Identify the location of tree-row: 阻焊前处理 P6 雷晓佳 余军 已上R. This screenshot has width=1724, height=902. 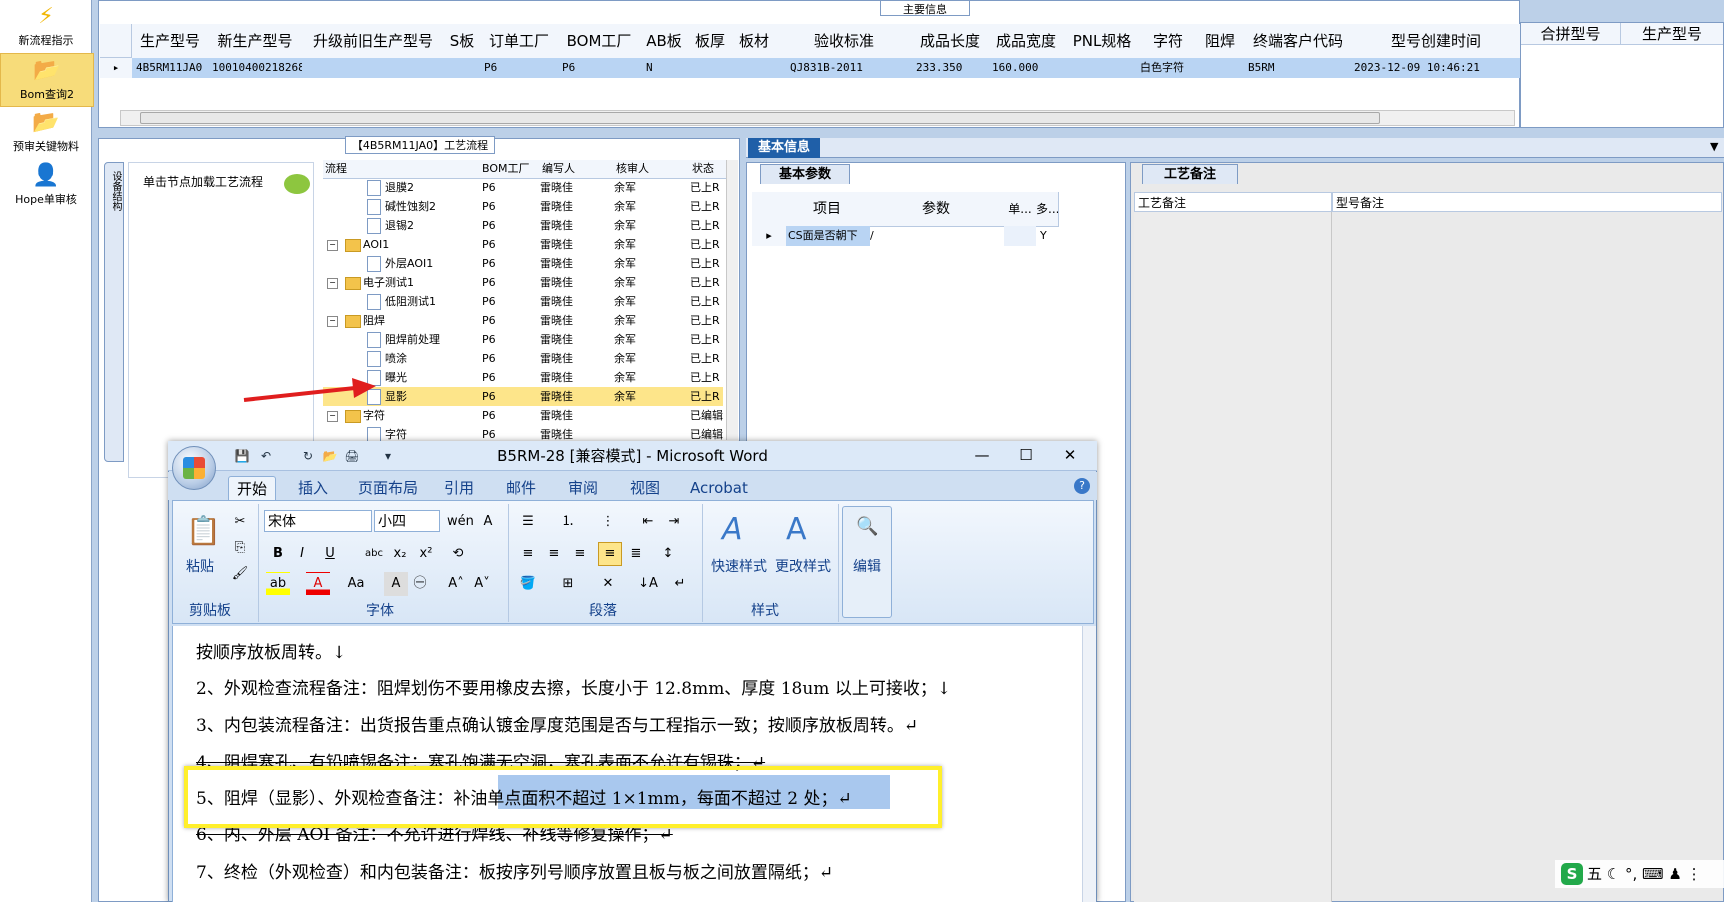
(523, 339).